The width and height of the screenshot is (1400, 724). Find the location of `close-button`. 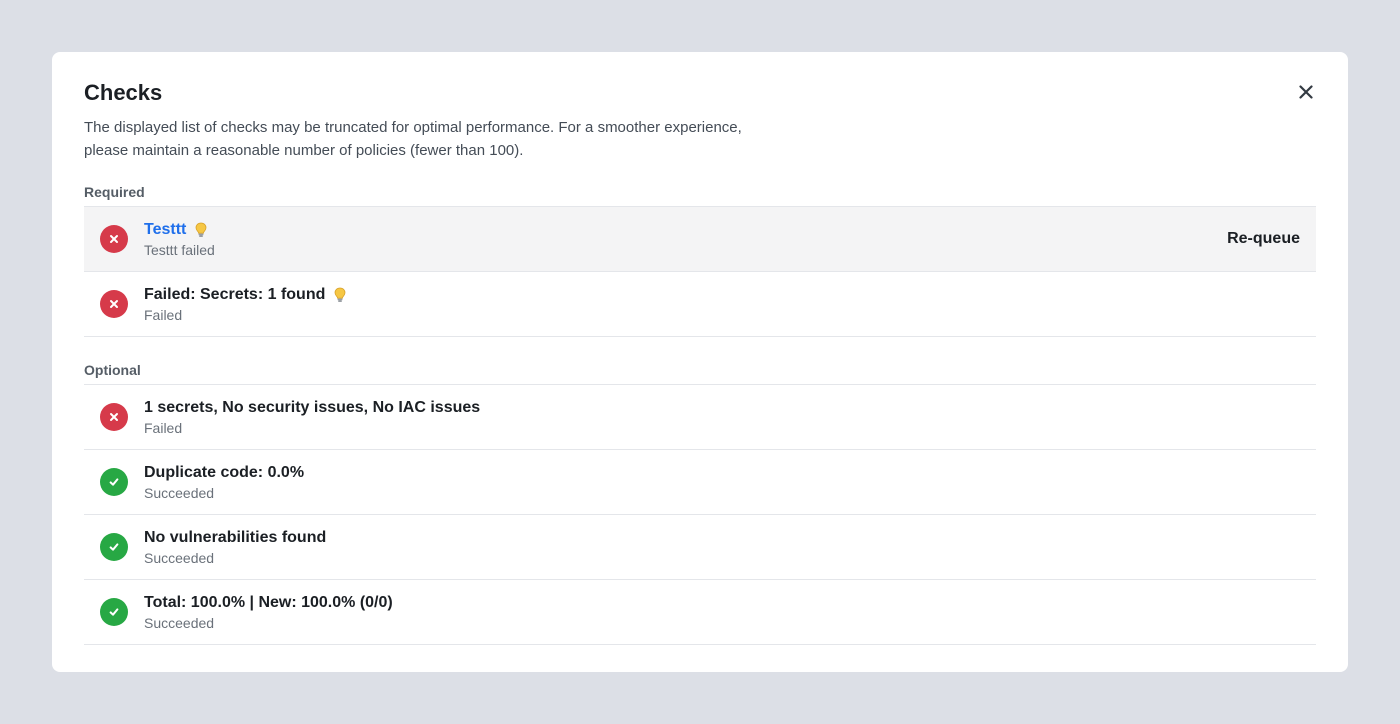

close-button is located at coordinates (1306, 92).